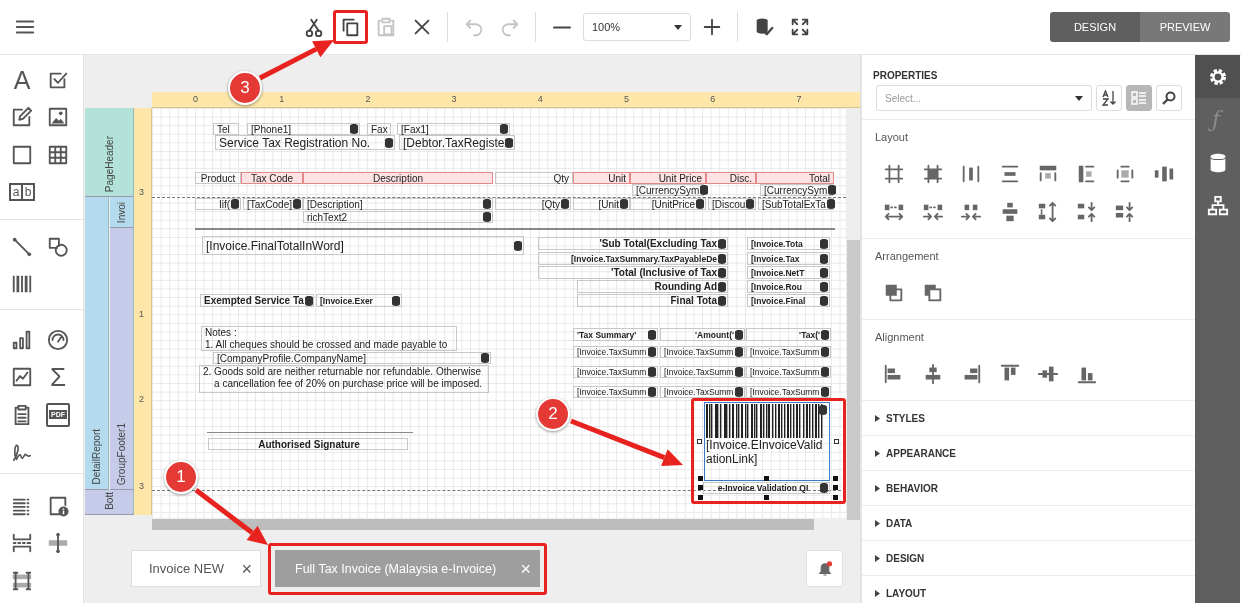 The width and height of the screenshot is (1242, 603). Describe the element at coordinates (218, 204) in the screenshot. I see `report-control: Iif(` at that location.